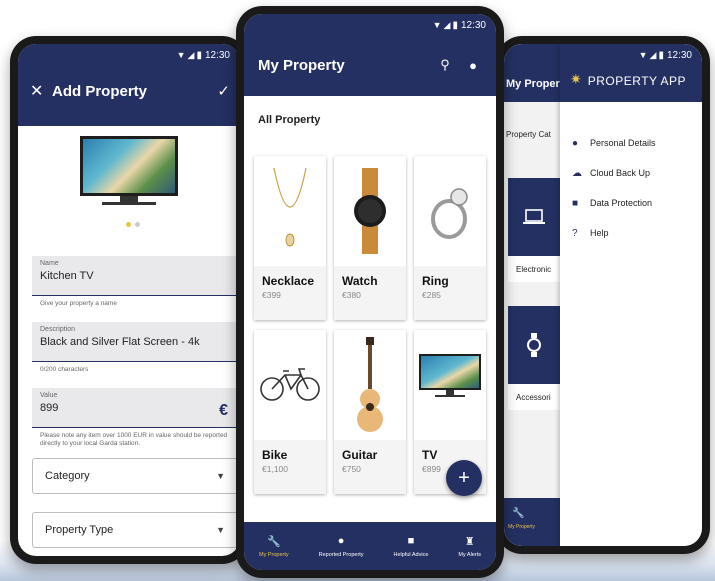 The width and height of the screenshot is (715, 581). I want to click on laptop-icon, so click(534, 217).